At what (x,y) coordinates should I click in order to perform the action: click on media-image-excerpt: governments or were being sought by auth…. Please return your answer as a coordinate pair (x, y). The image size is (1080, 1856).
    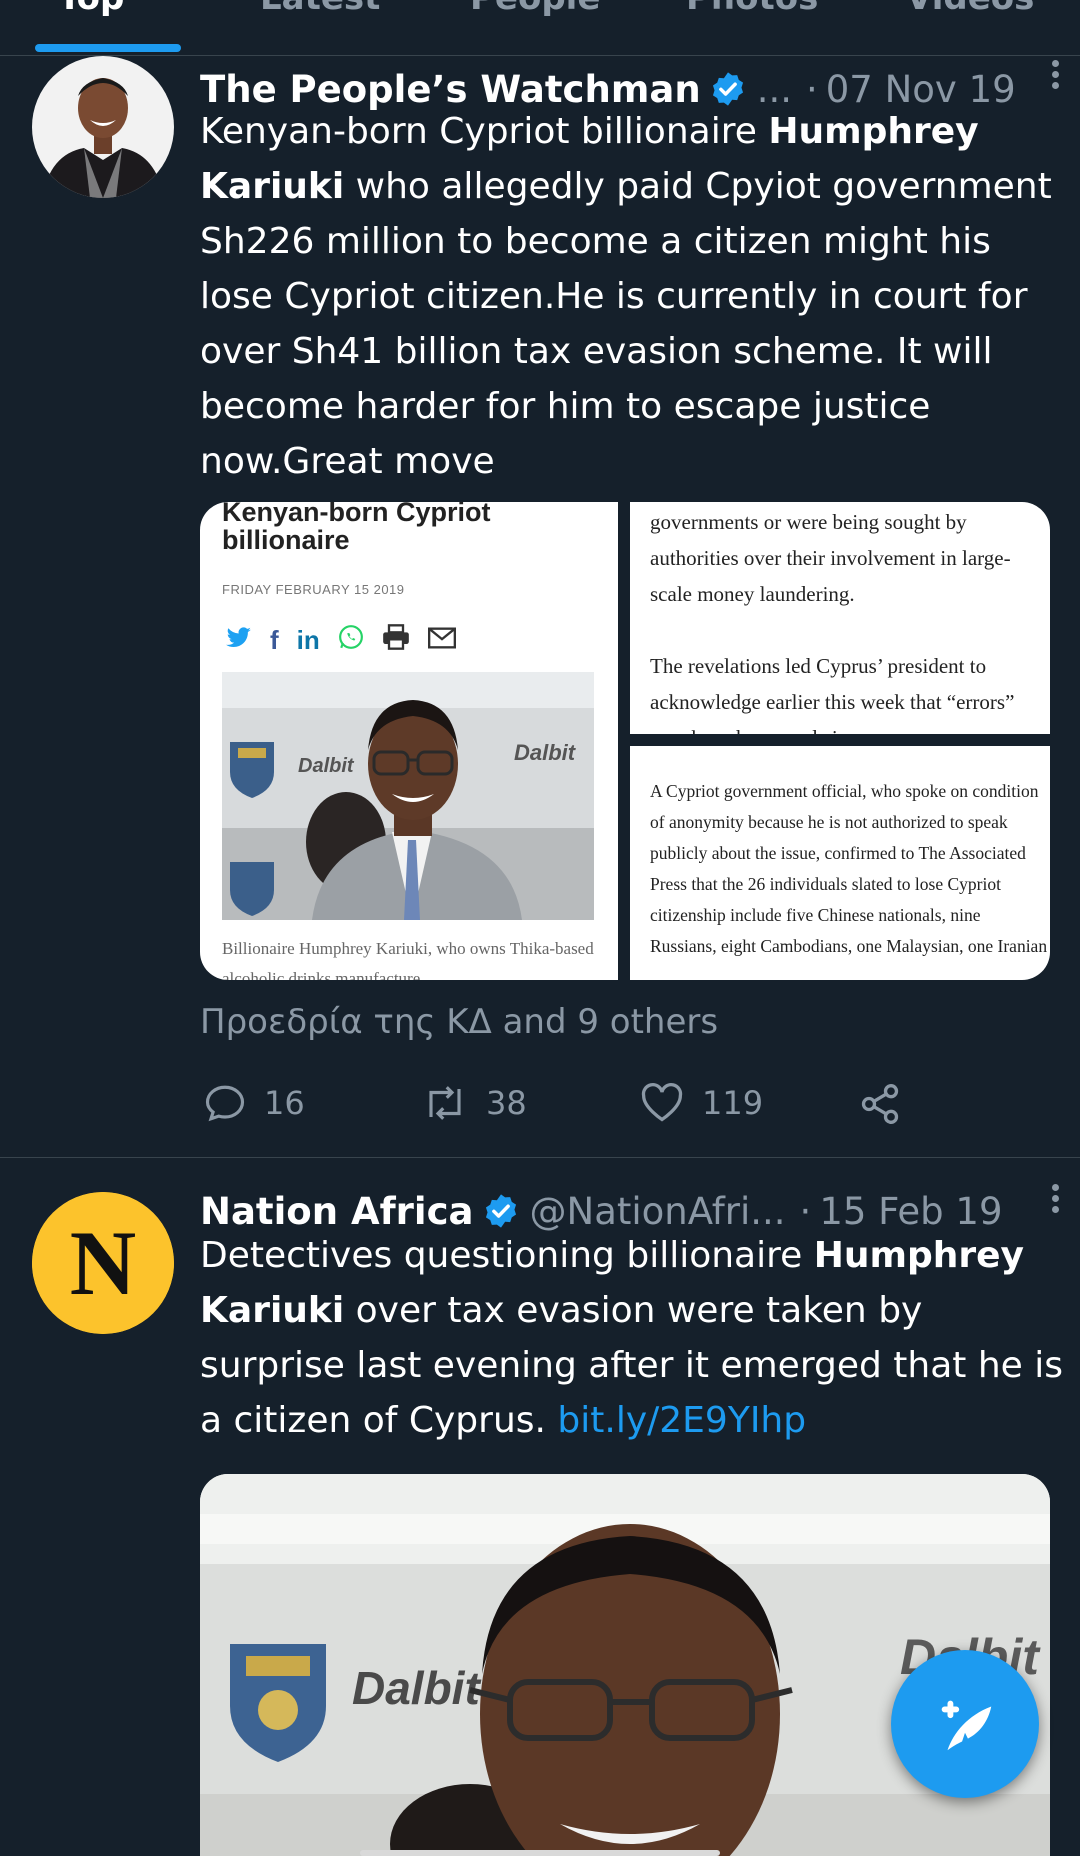
    Looking at the image, I should click on (840, 618).